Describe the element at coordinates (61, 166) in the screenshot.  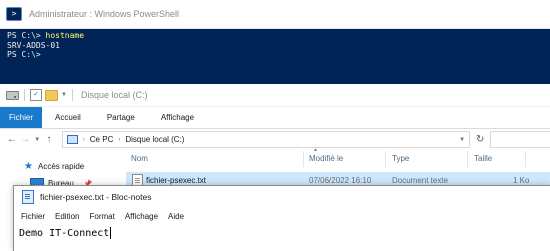
I see `nav-item-label: Accès rapide` at that location.